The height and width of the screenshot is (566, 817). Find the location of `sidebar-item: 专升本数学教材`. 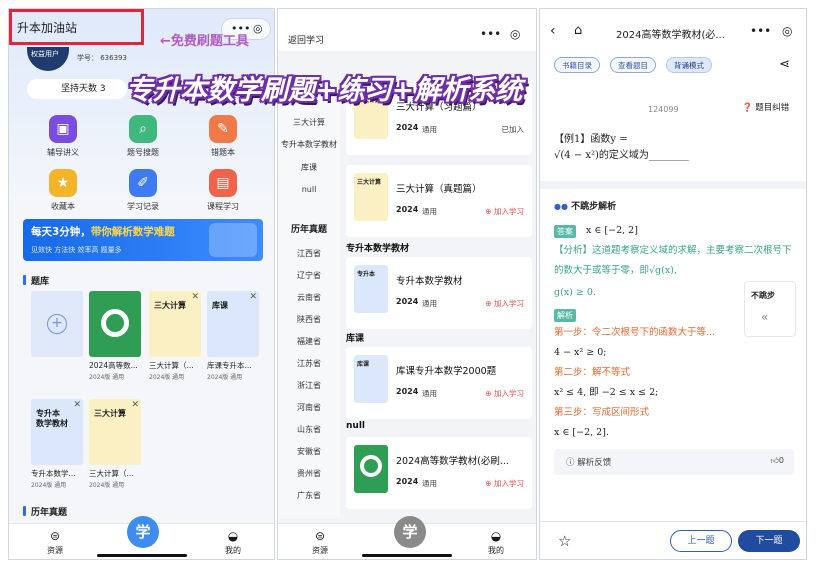

sidebar-item: 专升本数学教材 is located at coordinates (309, 144).